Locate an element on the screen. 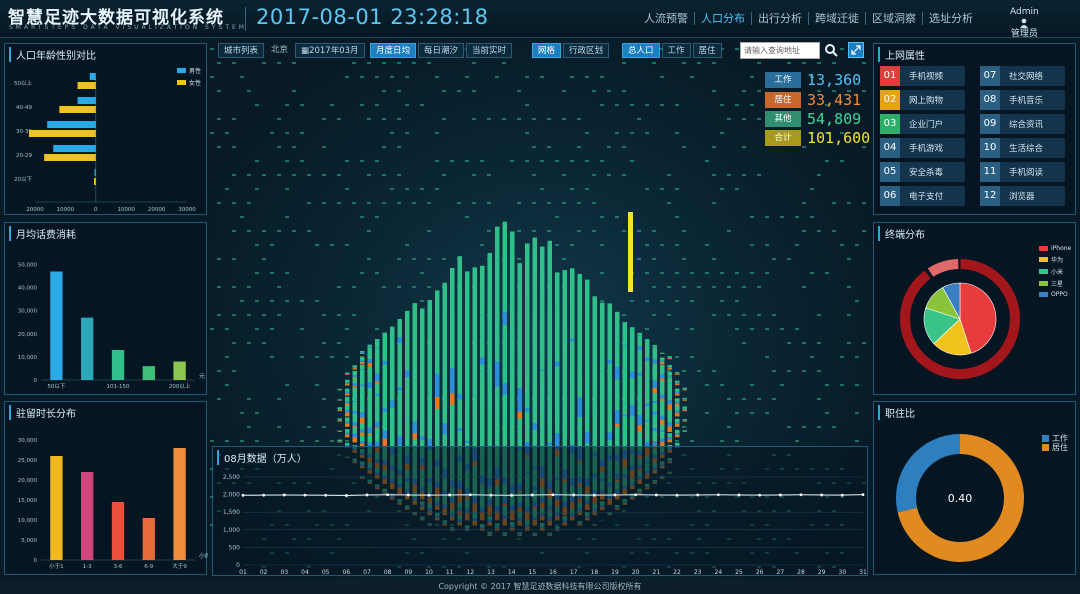  address-search-input: 请输入查询地址 is located at coordinates (780, 50).